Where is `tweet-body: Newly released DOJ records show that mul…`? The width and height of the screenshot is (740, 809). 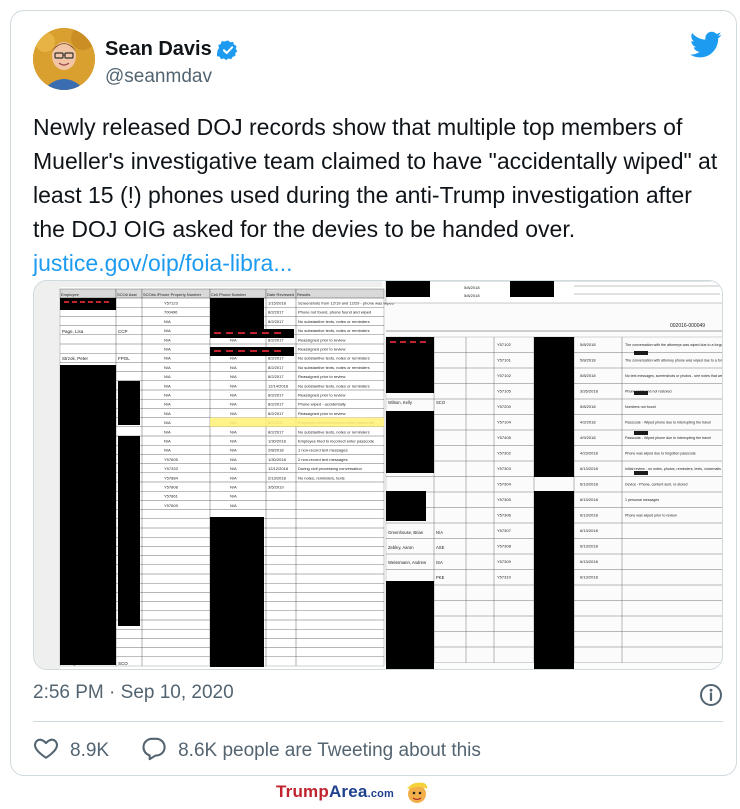
tweet-body: Newly released DOJ records show that mul… is located at coordinates (375, 178).